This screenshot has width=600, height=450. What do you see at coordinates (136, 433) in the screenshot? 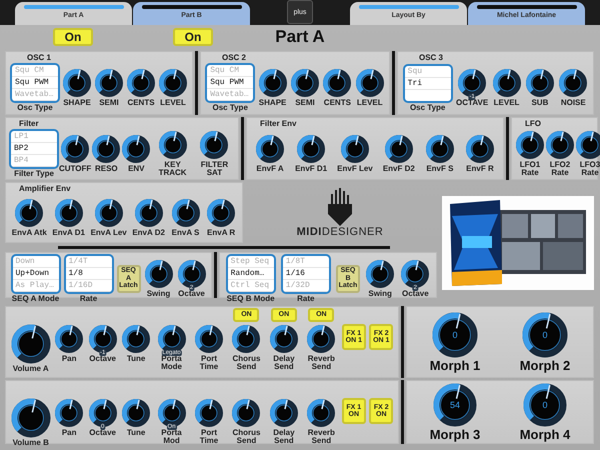
I see `knob-label: Tune` at bounding box center [136, 433].